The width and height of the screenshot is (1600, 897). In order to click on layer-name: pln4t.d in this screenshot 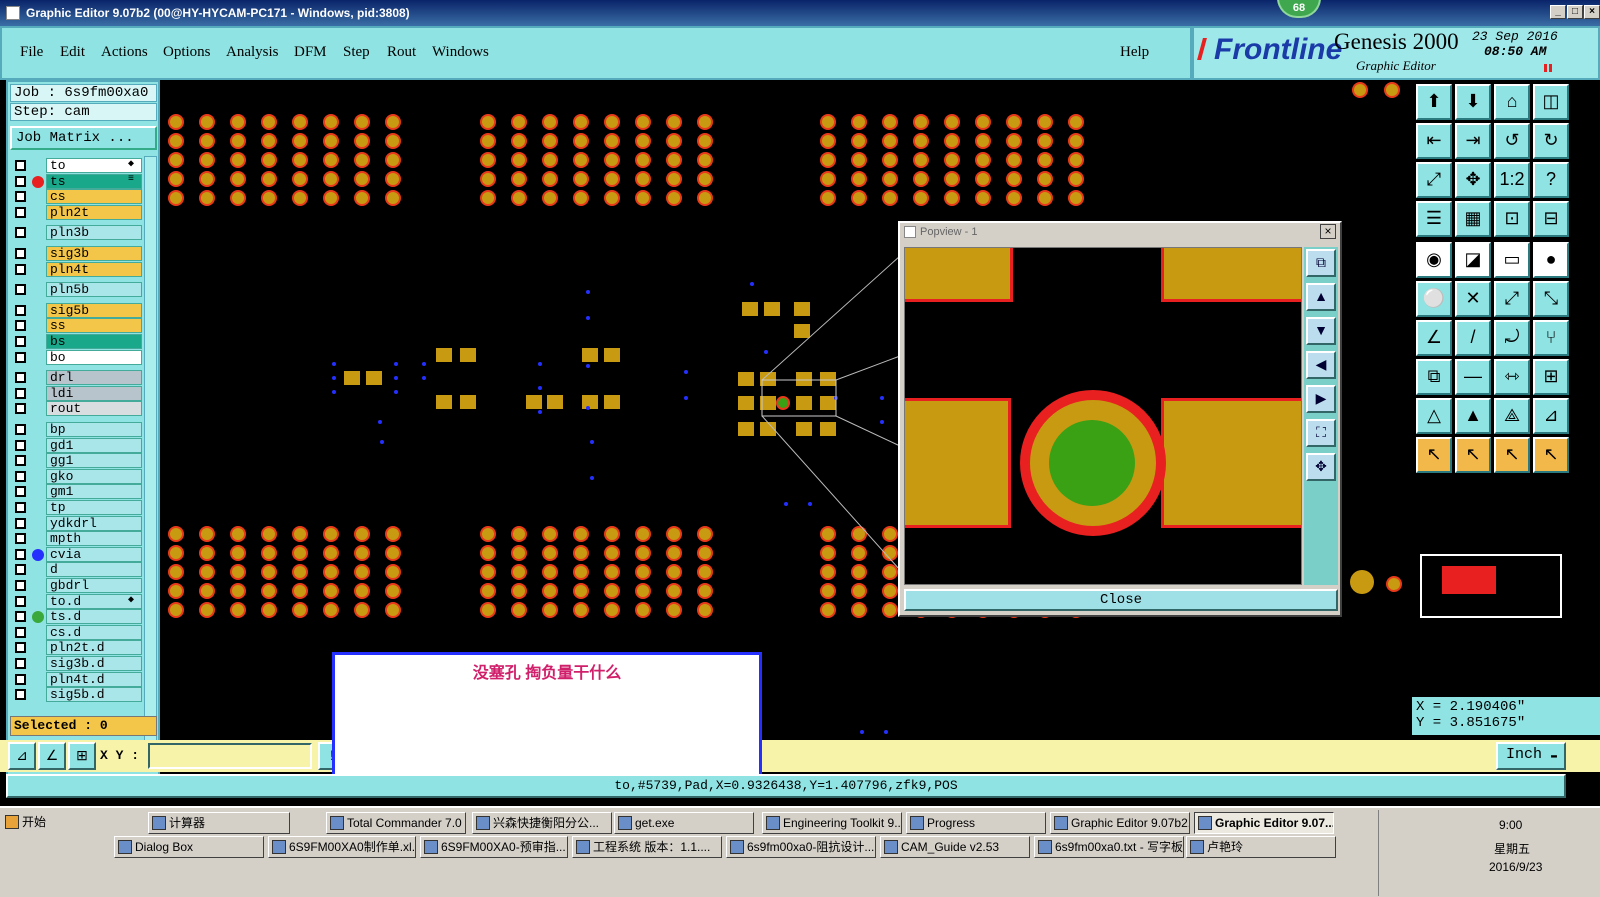, I will do `click(94, 679)`.